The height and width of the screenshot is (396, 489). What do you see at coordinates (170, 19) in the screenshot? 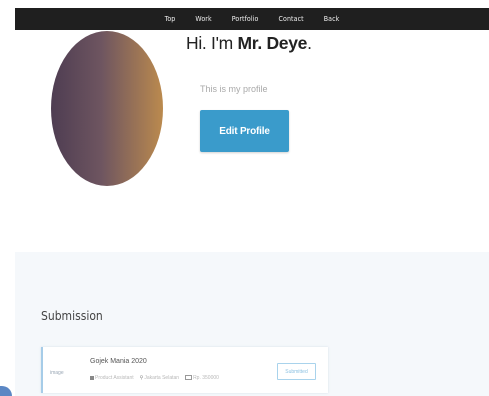
I see `nav-link-top: Top` at bounding box center [170, 19].